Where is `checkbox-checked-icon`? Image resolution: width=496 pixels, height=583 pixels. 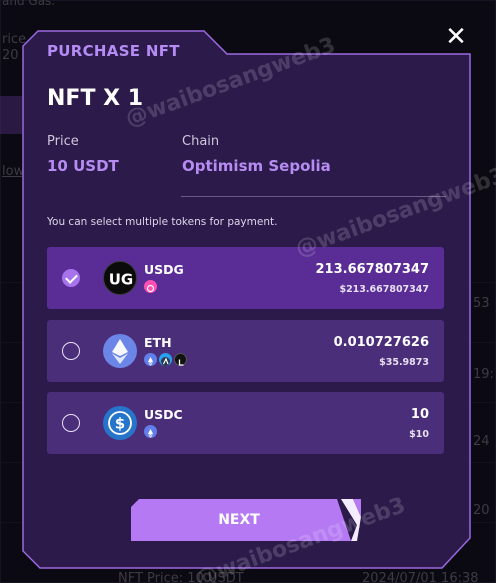
checkbox-checked-icon is located at coordinates (71, 278).